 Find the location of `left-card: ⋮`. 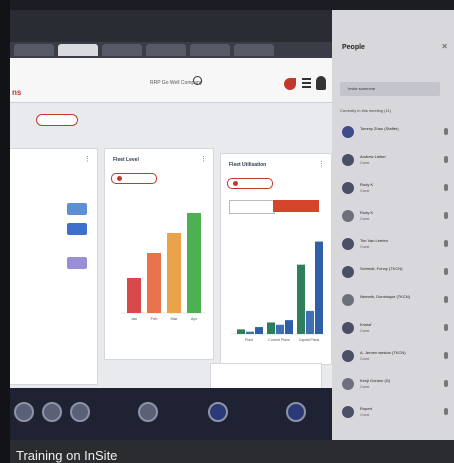

left-card: ⋮ is located at coordinates (54, 266).